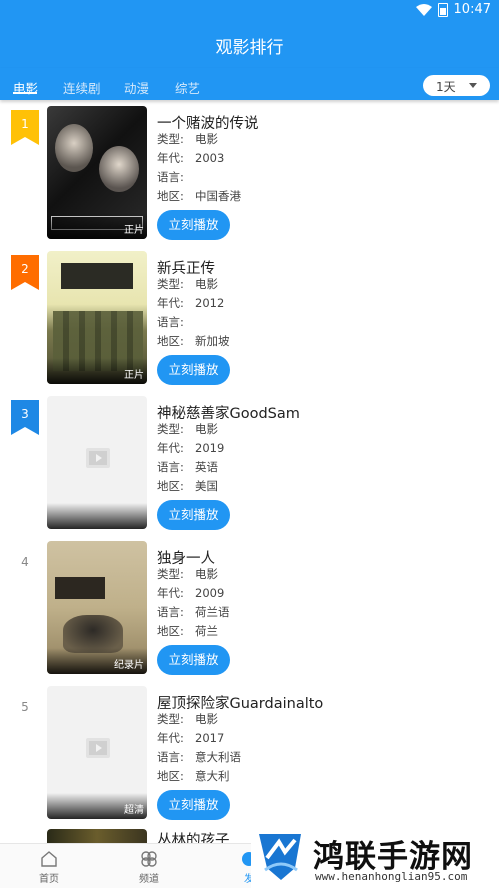 The image size is (499, 888). I want to click on poster-image: 纪录片, so click(97, 607).